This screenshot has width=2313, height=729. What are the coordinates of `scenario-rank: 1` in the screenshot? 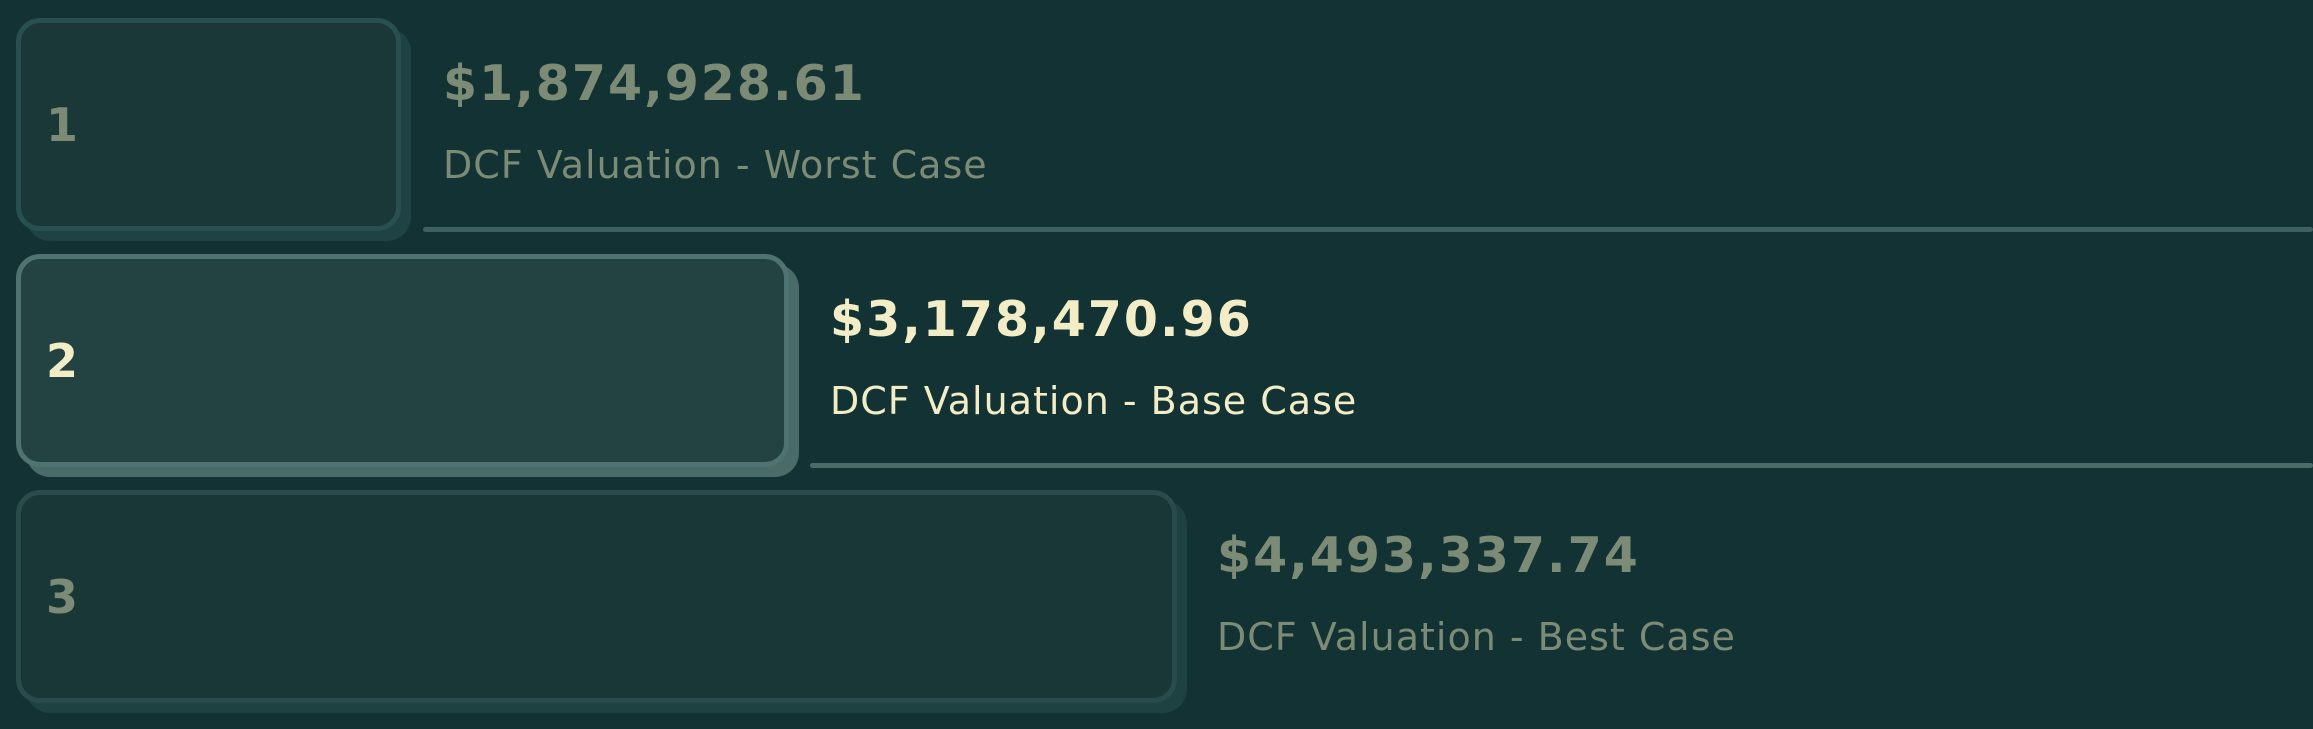 It's located at (62, 125).